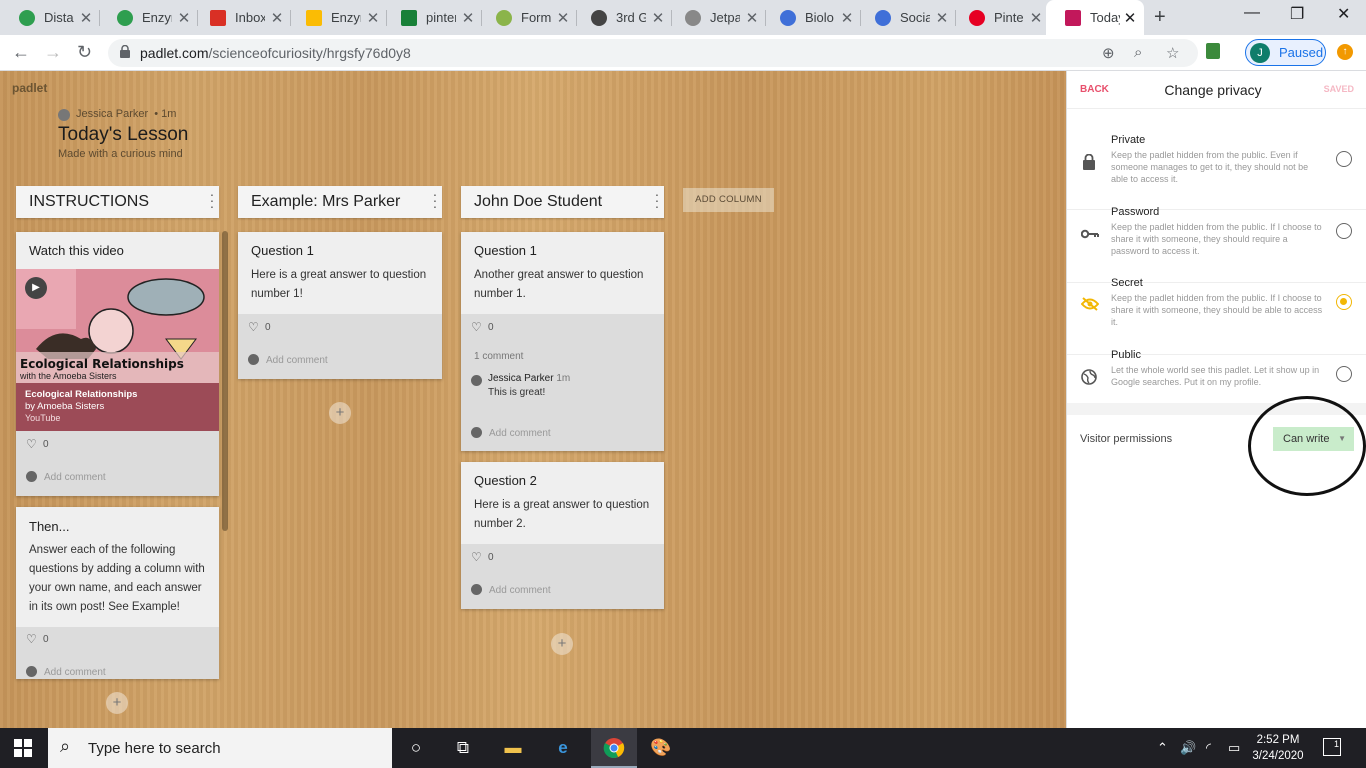  I want to click on search-placeholder: Type here to search, so click(154, 748).